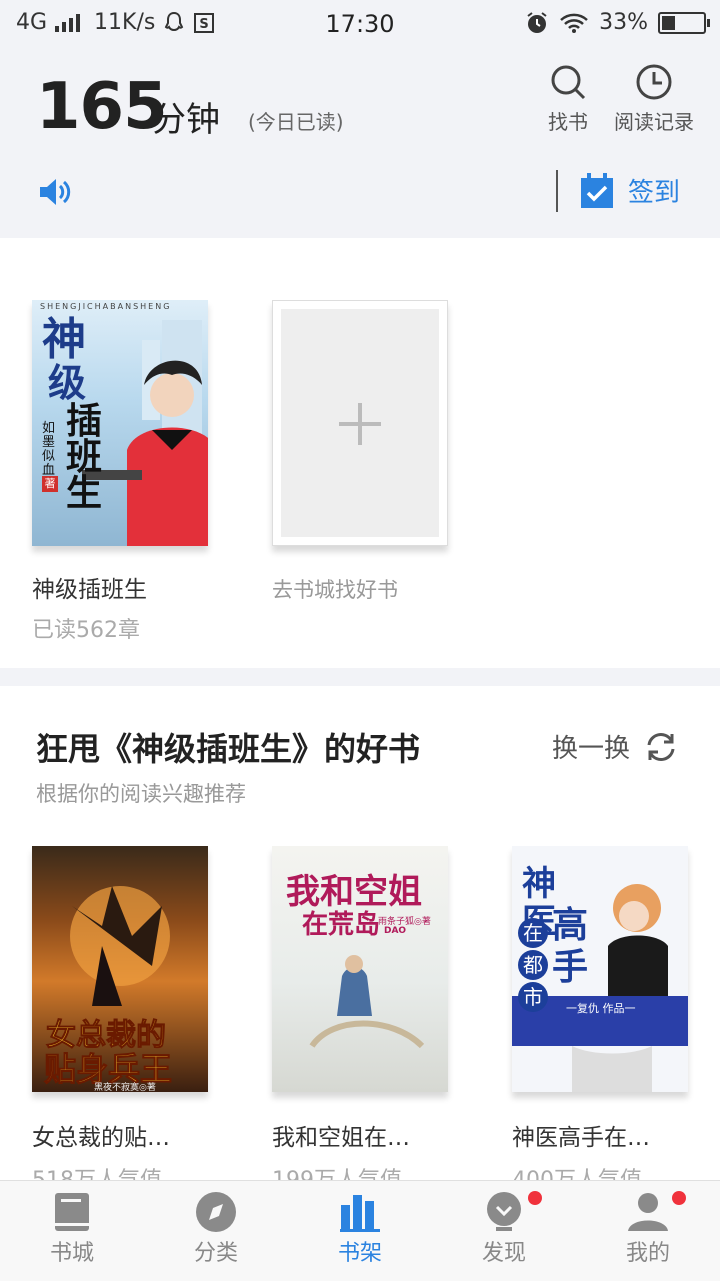 This screenshot has width=720, height=1281. I want to click on tab-label: 书城, so click(71, 1253).